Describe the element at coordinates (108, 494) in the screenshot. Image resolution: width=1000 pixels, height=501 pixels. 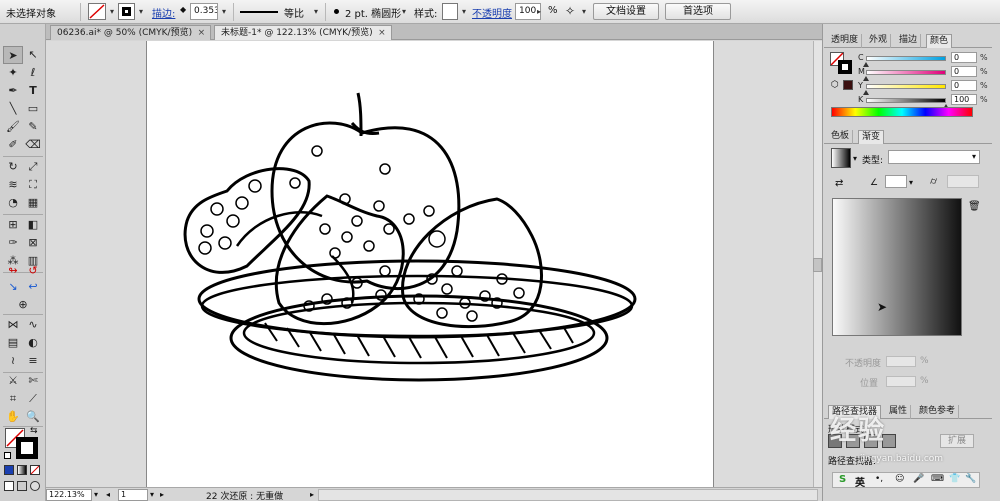
I see `first-page-icon: ◂` at that location.